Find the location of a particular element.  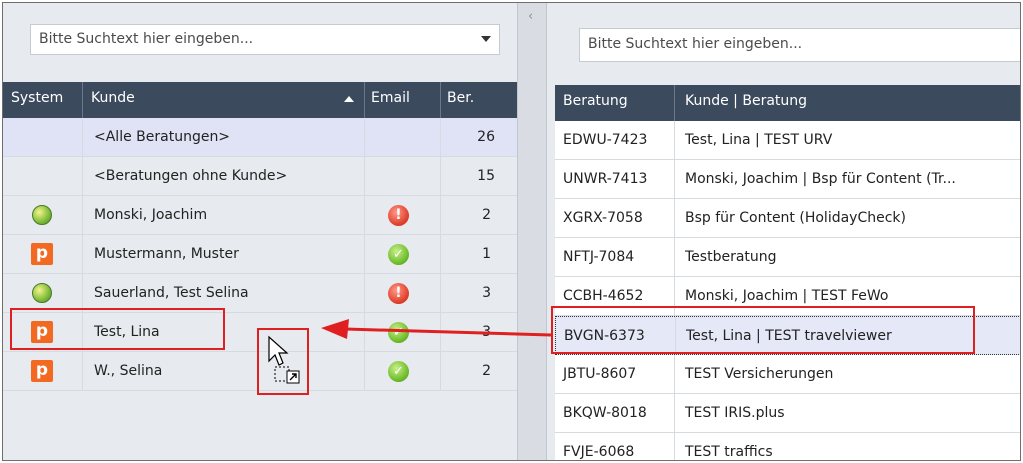

column-header-beratung: Beratung is located at coordinates (615, 103).